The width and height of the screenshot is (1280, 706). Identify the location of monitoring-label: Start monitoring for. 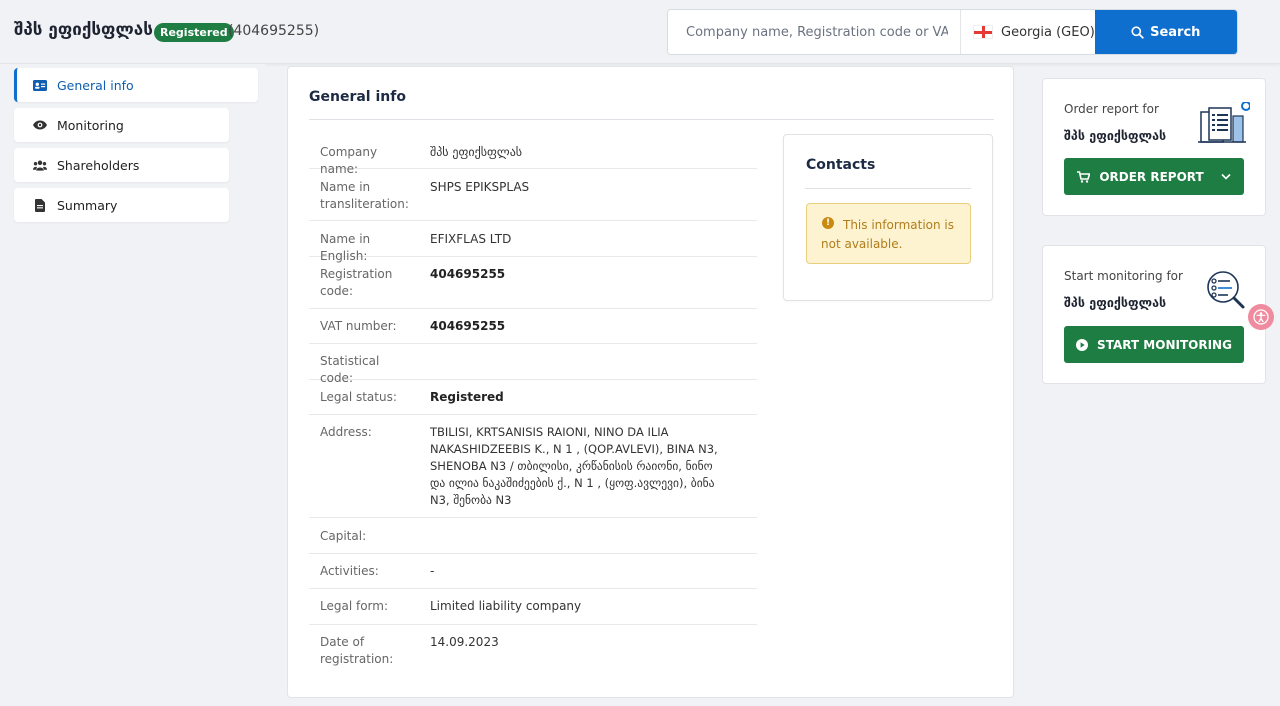
(1123, 276).